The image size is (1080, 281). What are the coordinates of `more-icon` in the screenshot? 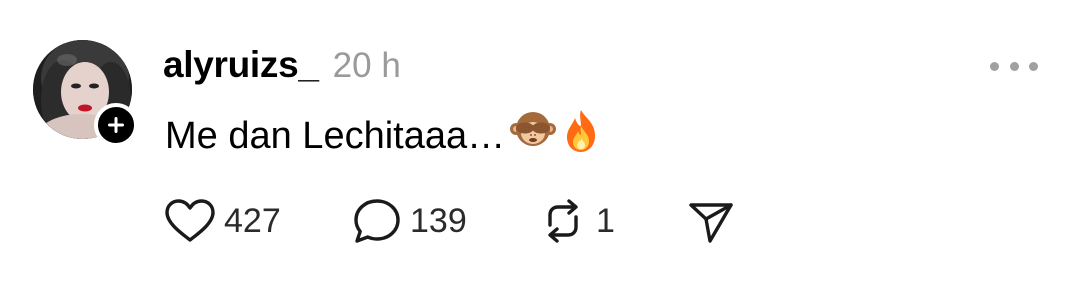 It's located at (994, 66).